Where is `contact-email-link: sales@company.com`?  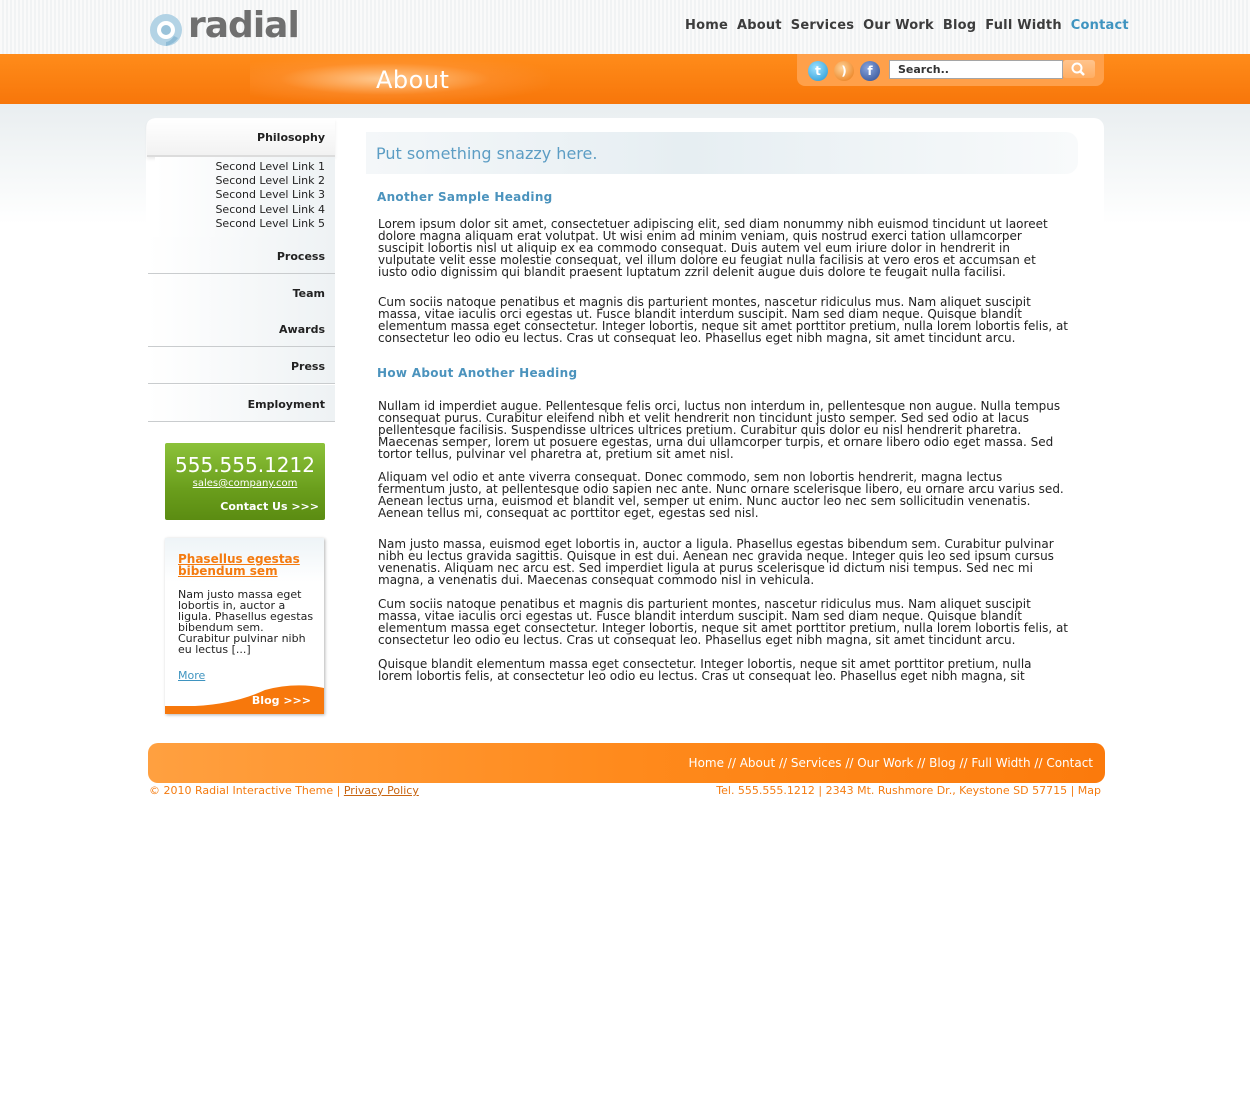 contact-email-link: sales@company.com is located at coordinates (245, 483).